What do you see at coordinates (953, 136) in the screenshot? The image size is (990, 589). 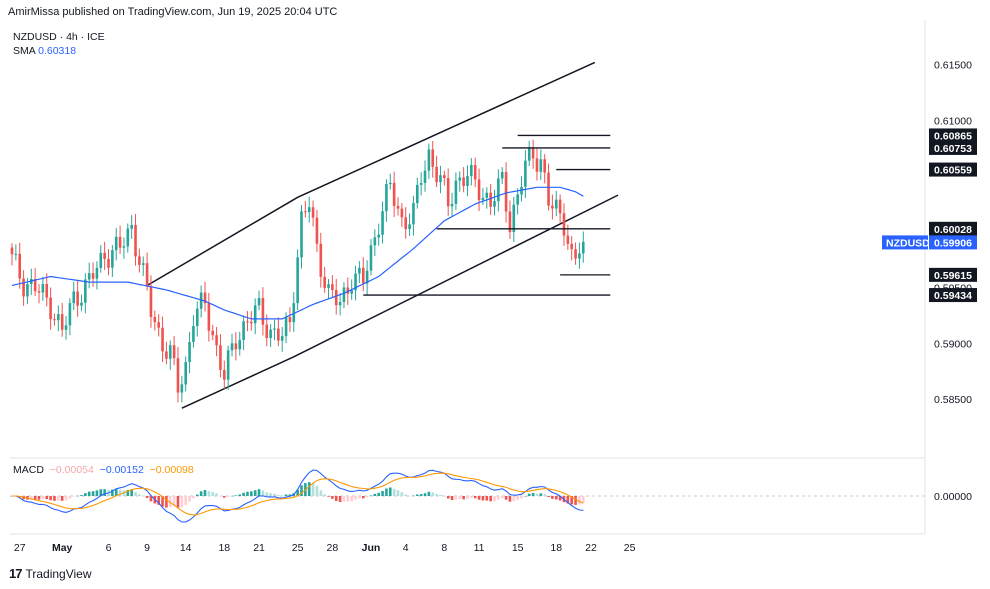 I see `price-level-label: 0.60865` at bounding box center [953, 136].